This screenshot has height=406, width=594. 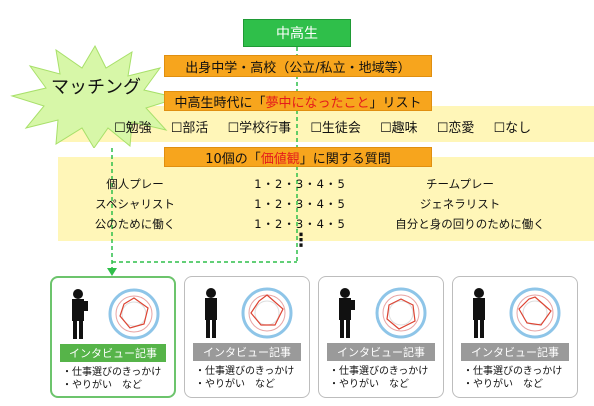 I want to click on question-2-right: ジェネラリスト, so click(x=460, y=204).